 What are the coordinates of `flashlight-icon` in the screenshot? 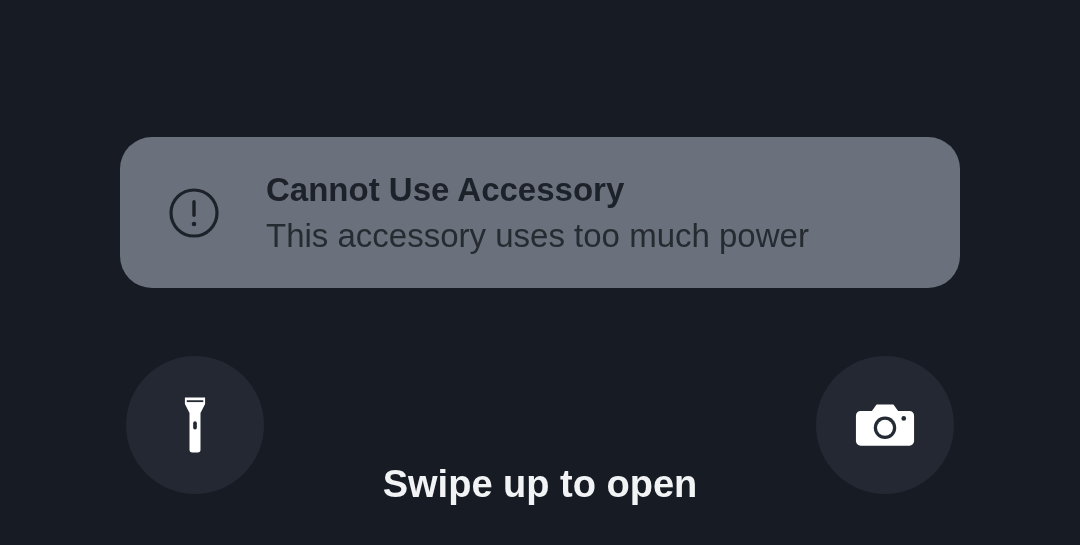 It's located at (195, 425).